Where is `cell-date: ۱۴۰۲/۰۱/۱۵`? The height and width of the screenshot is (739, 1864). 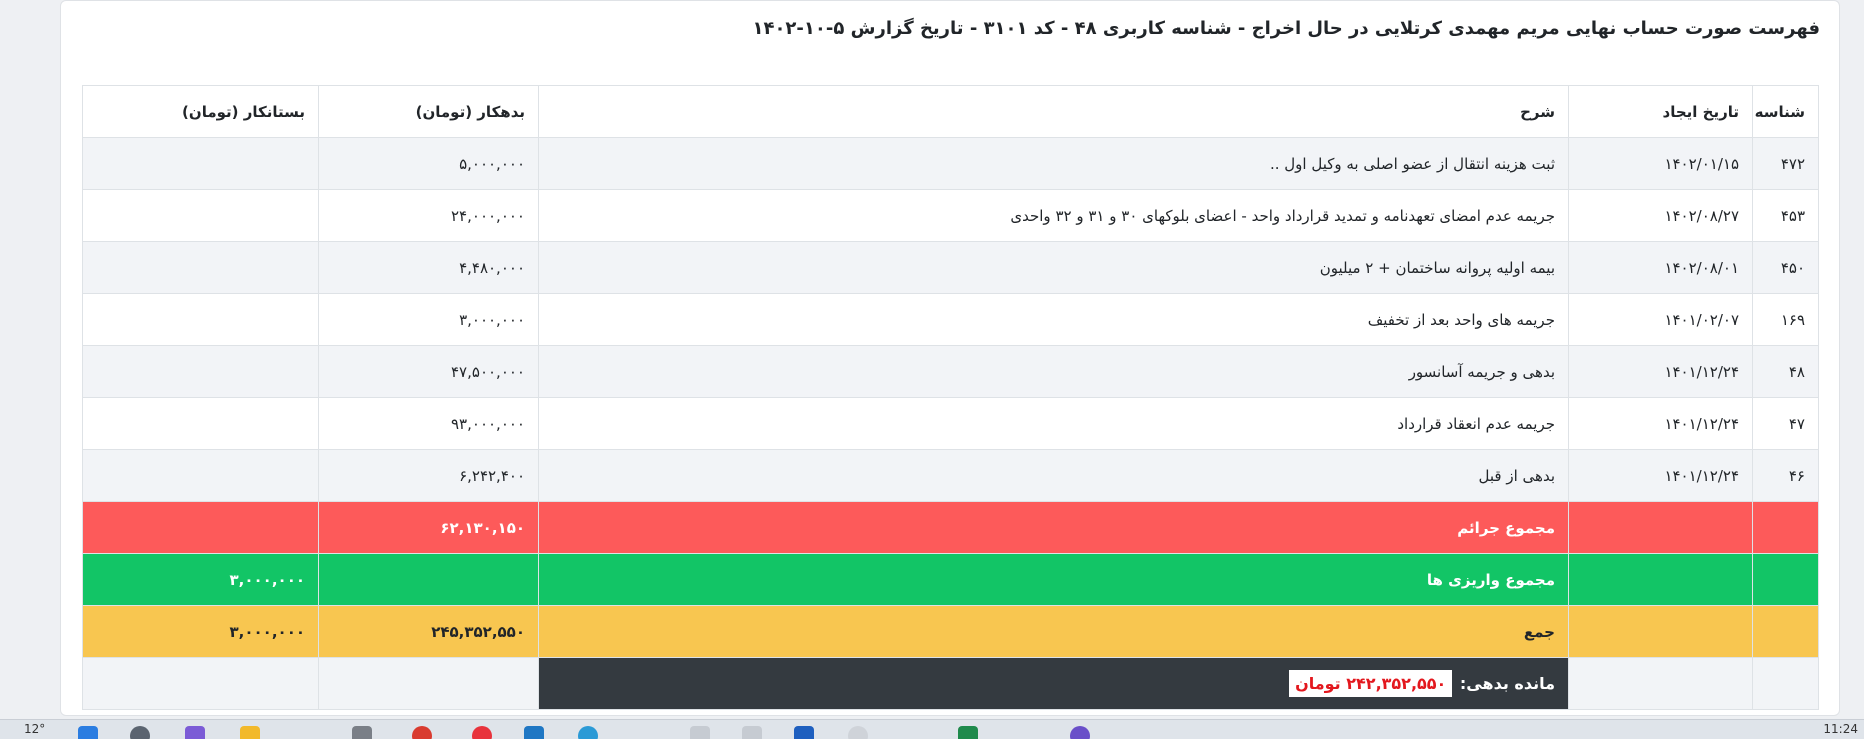
cell-date: ۱۴۰۲/۰۱/۱۵ is located at coordinates (1660, 163).